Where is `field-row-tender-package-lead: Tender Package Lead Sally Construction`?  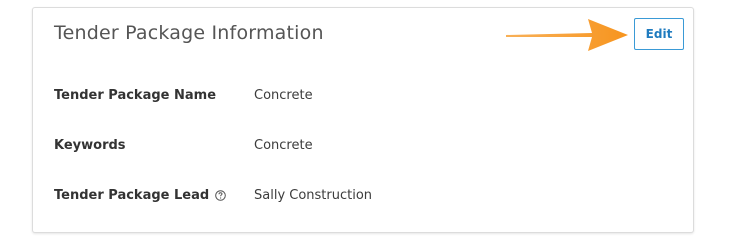 field-row-tender-package-lead: Tender Package Lead Sally Construction is located at coordinates (364, 198).